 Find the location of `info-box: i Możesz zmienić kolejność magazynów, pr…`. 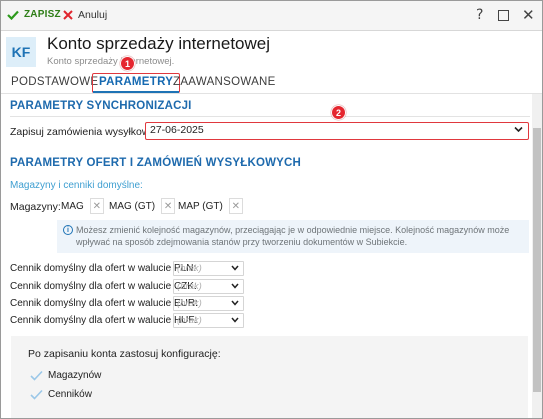

info-box: i Możesz zmienić kolejność magazynów, pr… is located at coordinates (293, 236).